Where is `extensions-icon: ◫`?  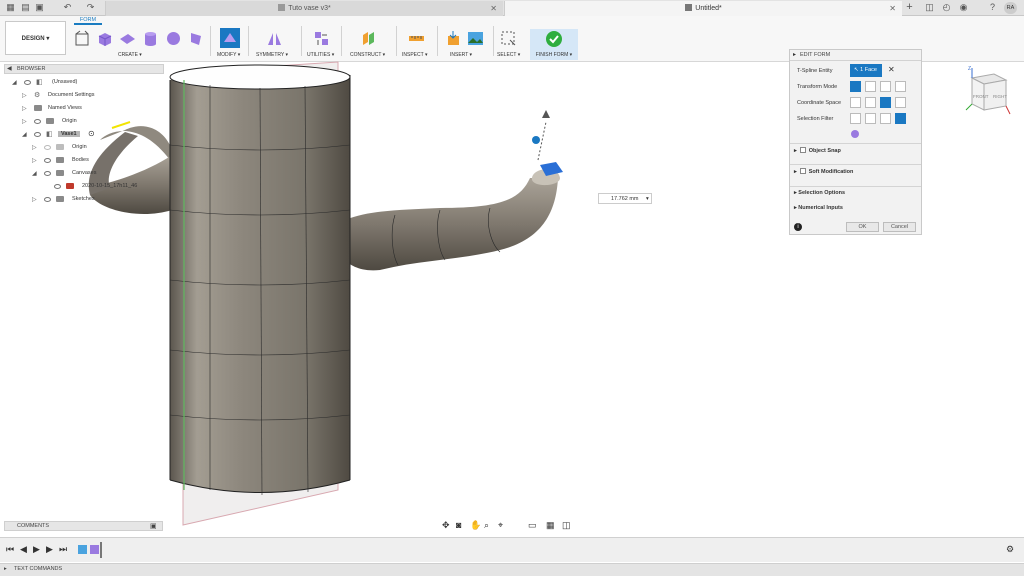 extensions-icon: ◫ is located at coordinates (929, 7).